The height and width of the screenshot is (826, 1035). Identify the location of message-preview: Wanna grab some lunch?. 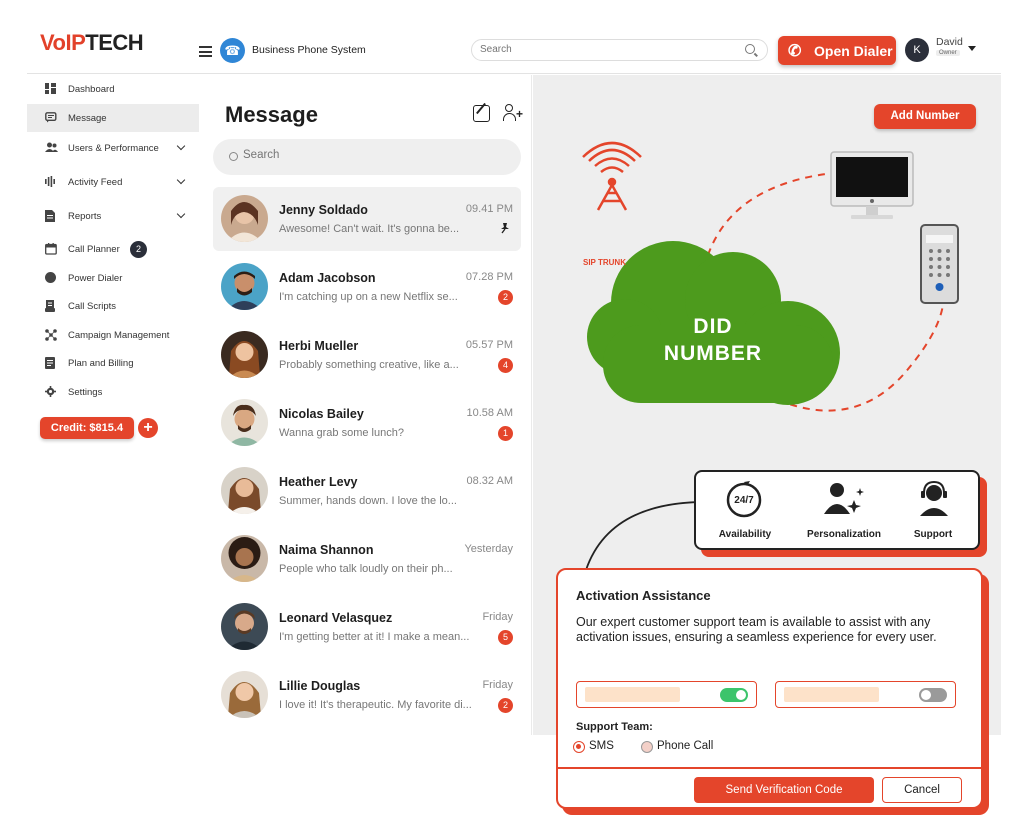
(341, 433).